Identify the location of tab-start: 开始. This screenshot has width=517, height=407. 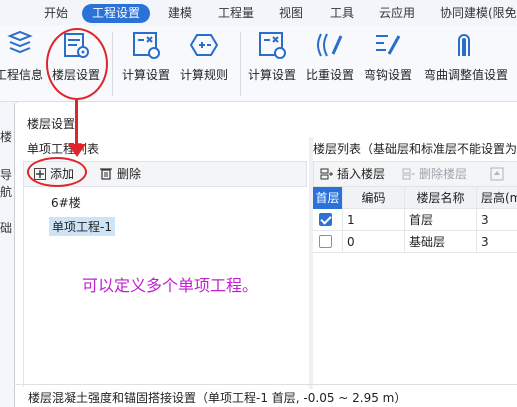
(56, 13).